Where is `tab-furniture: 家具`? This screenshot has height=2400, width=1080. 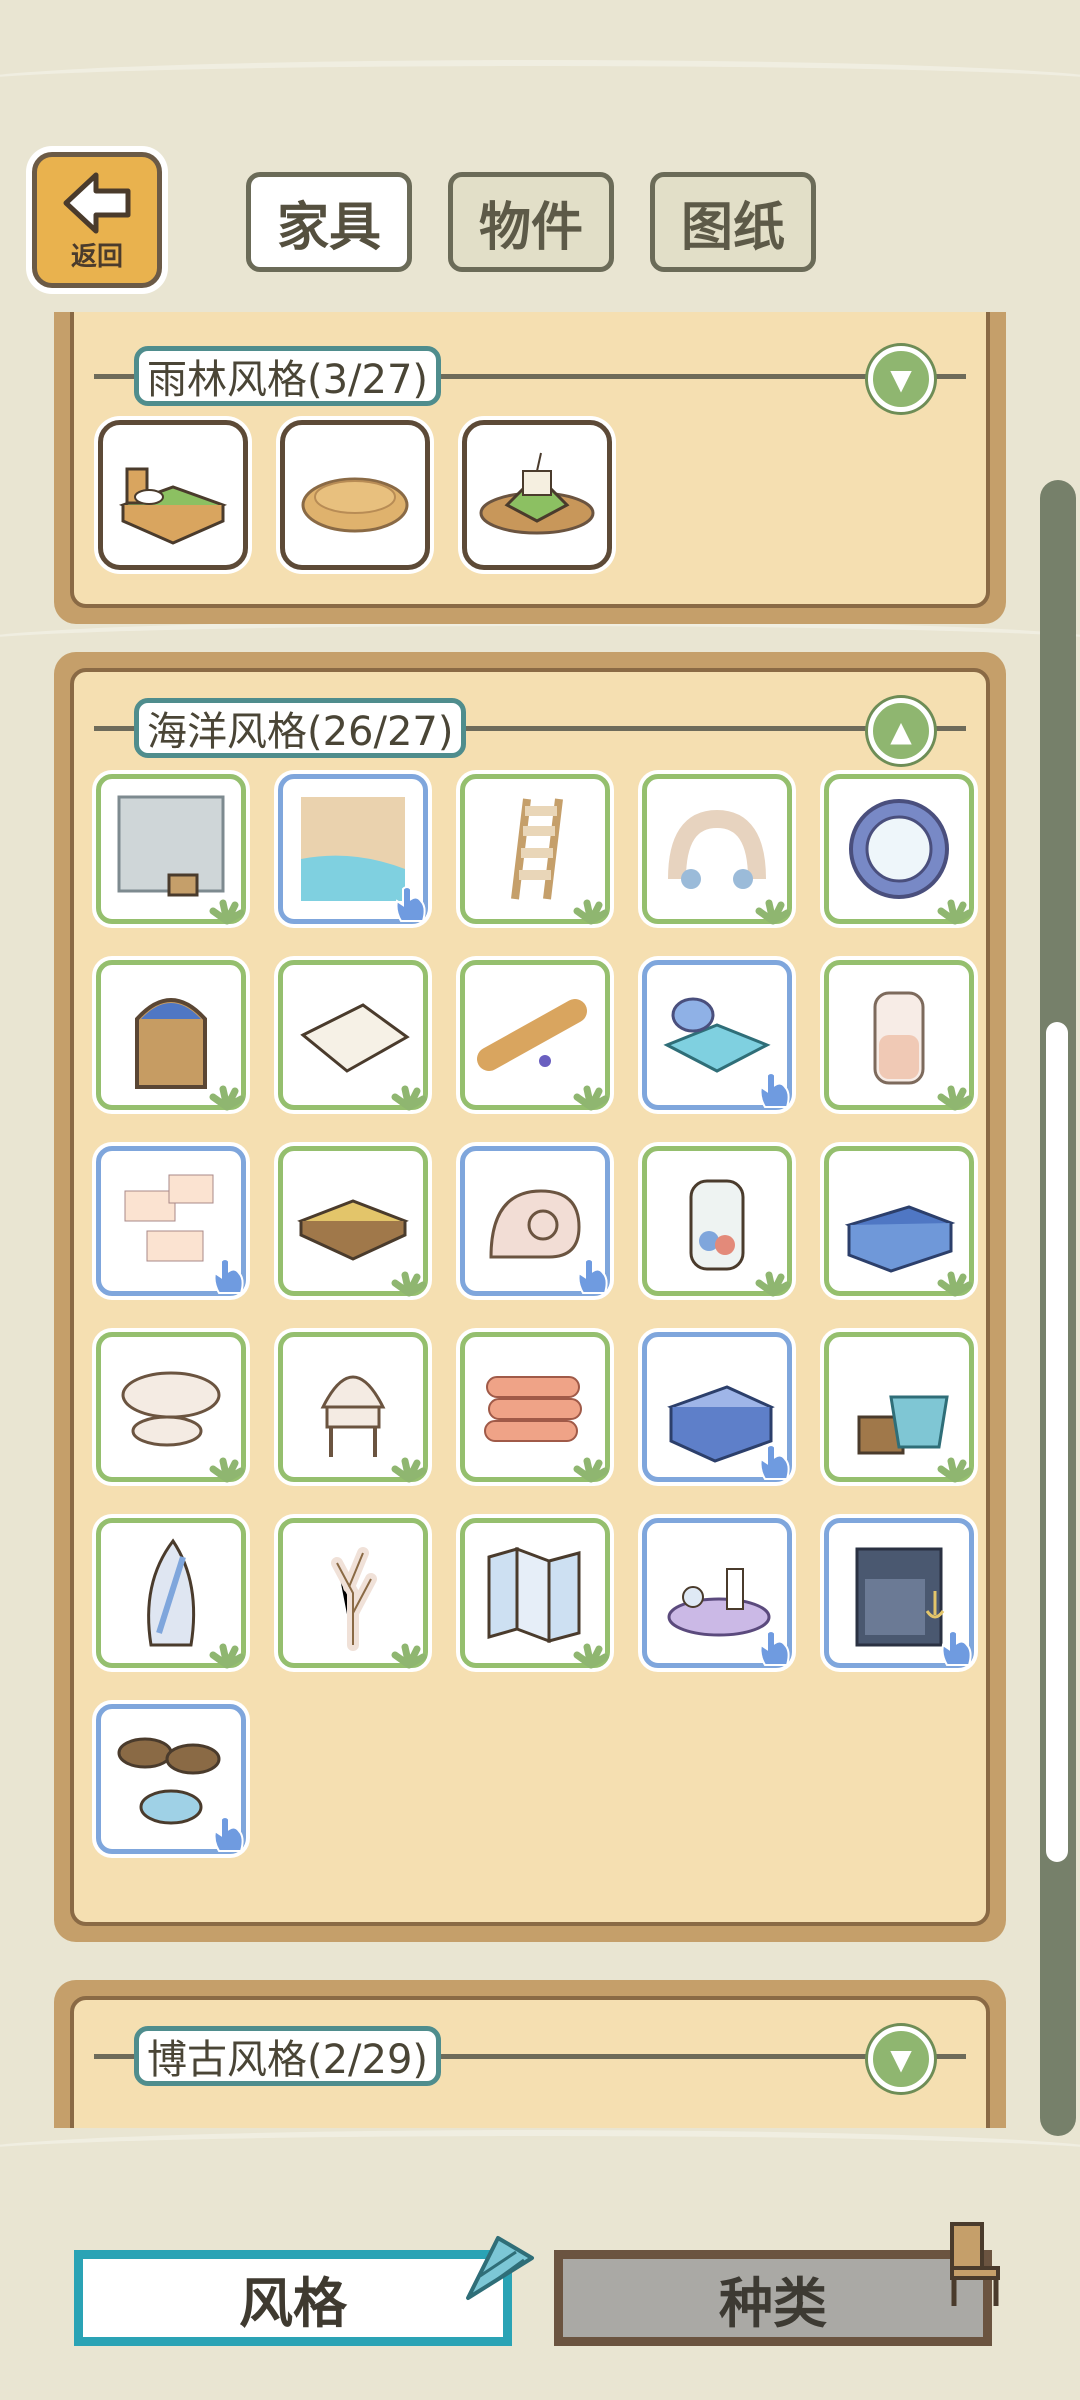 tab-furniture: 家具 is located at coordinates (329, 222).